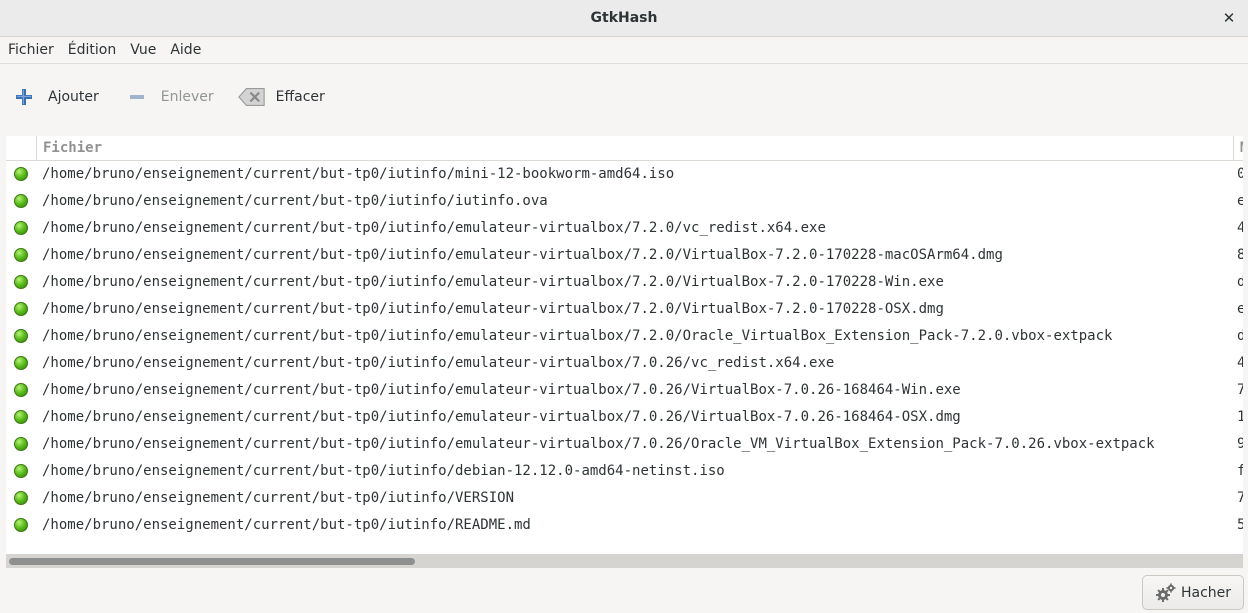 This screenshot has height=613, width=1248. I want to click on hash-value: 9, so click(1240, 444).